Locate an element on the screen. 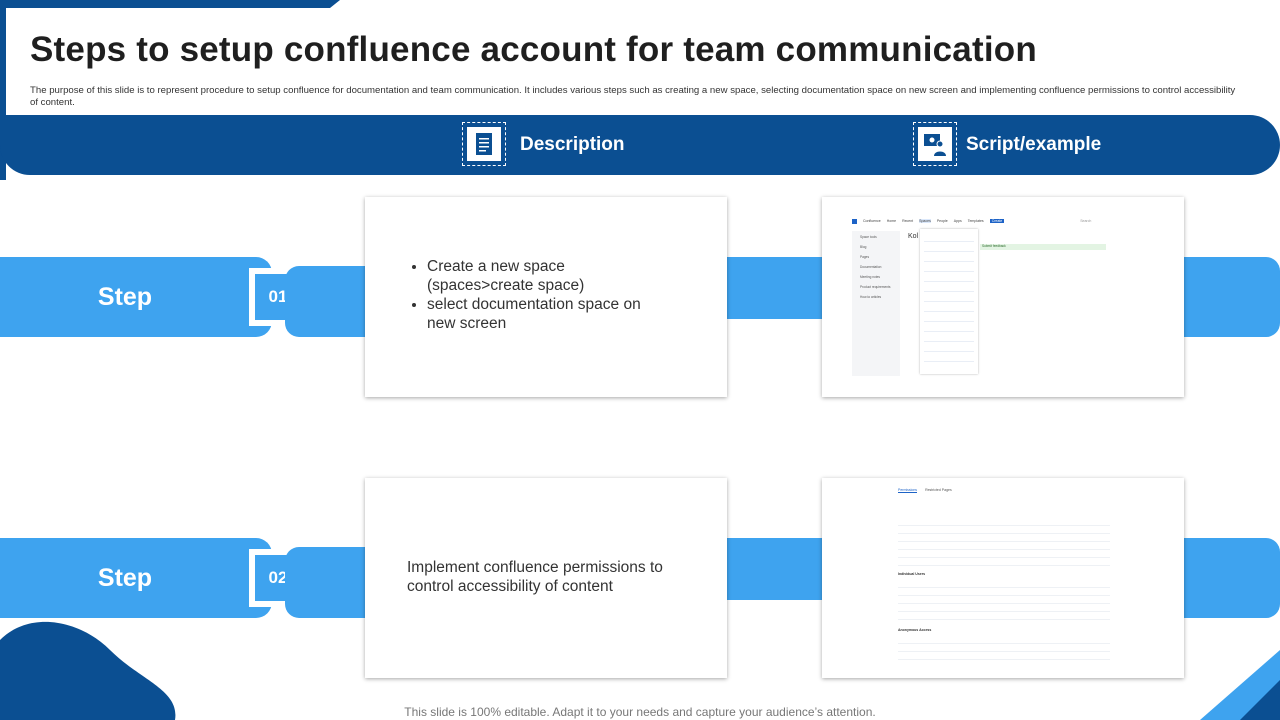 Image resolution: width=1280 pixels, height=720 pixels. anonymous-access-heading: Anonymous Access is located at coordinates (915, 630).